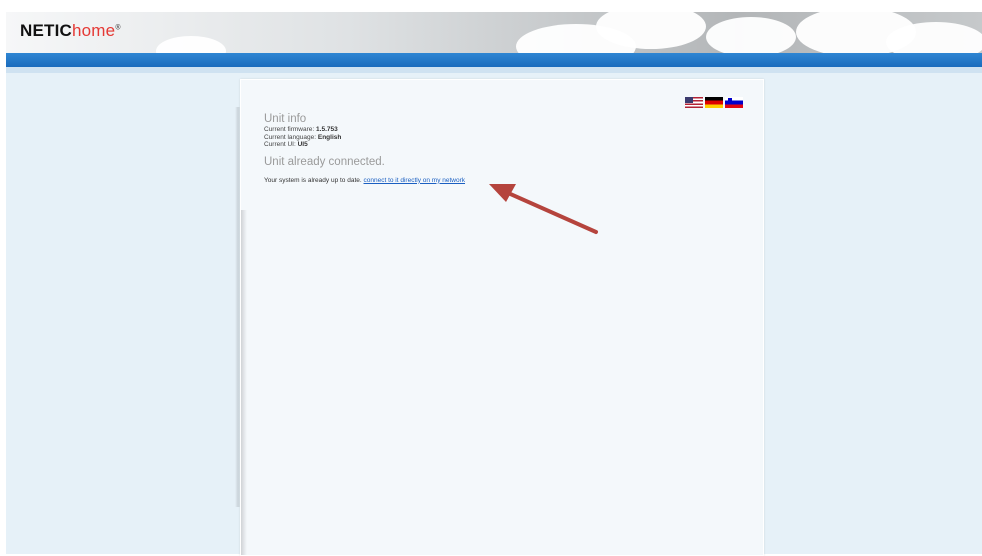 Image resolution: width=982 pixels, height=556 pixels. What do you see at coordinates (734, 102) in the screenshot?
I see `slovenian-flag-icon` at bounding box center [734, 102].